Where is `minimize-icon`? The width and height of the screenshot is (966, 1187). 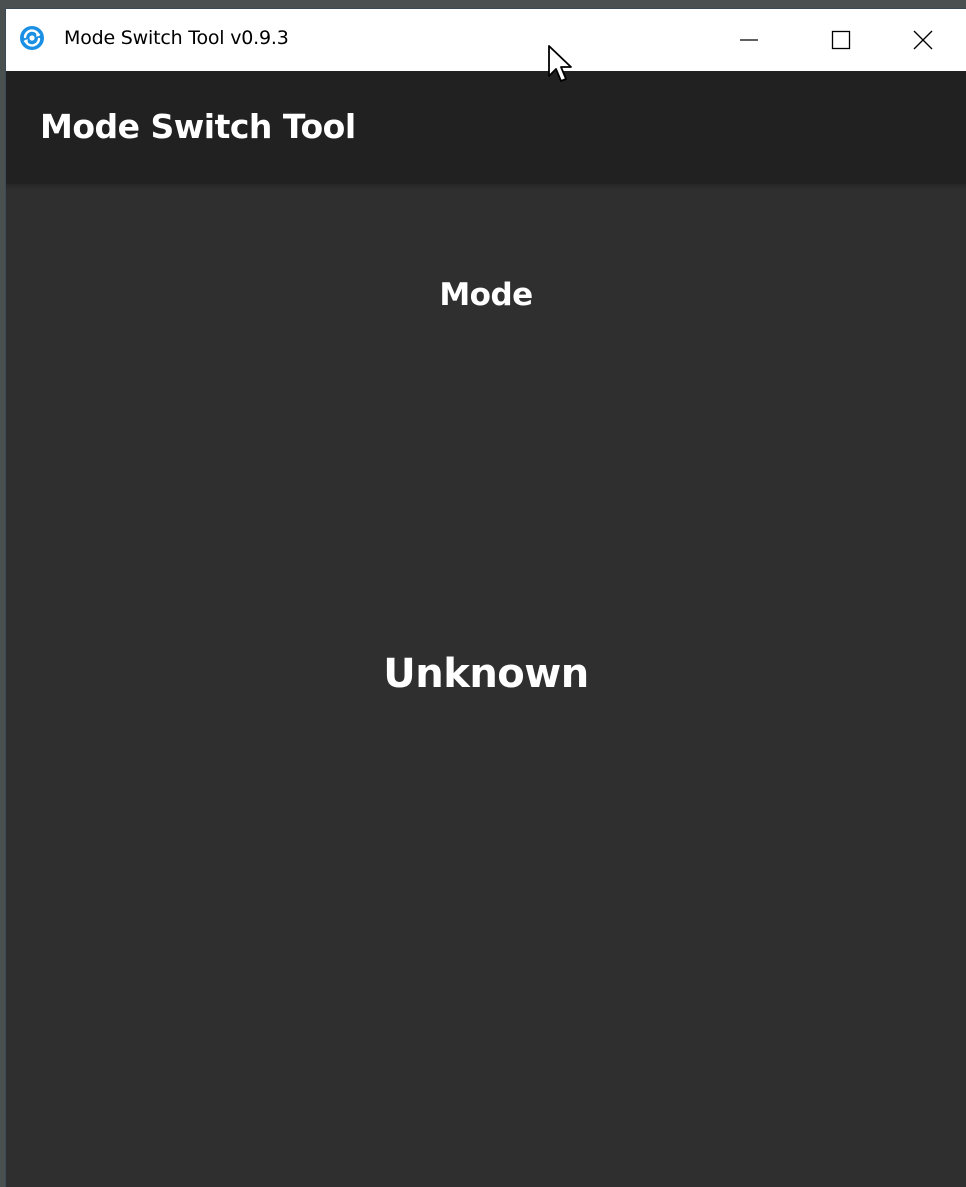 minimize-icon is located at coordinates (749, 40).